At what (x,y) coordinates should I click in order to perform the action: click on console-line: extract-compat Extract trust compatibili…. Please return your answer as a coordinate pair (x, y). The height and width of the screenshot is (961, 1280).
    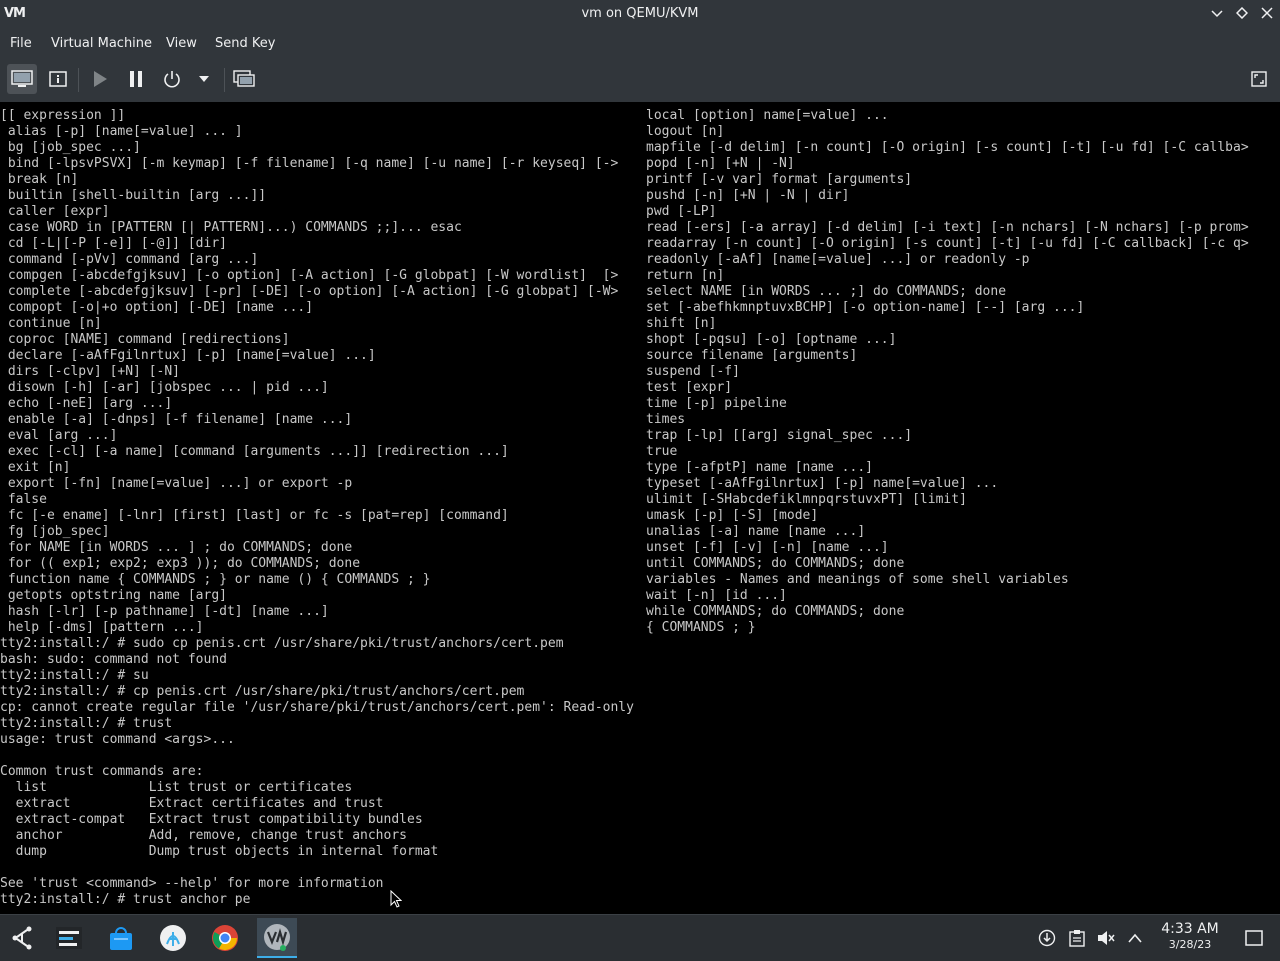
    Looking at the image, I should click on (211, 819).